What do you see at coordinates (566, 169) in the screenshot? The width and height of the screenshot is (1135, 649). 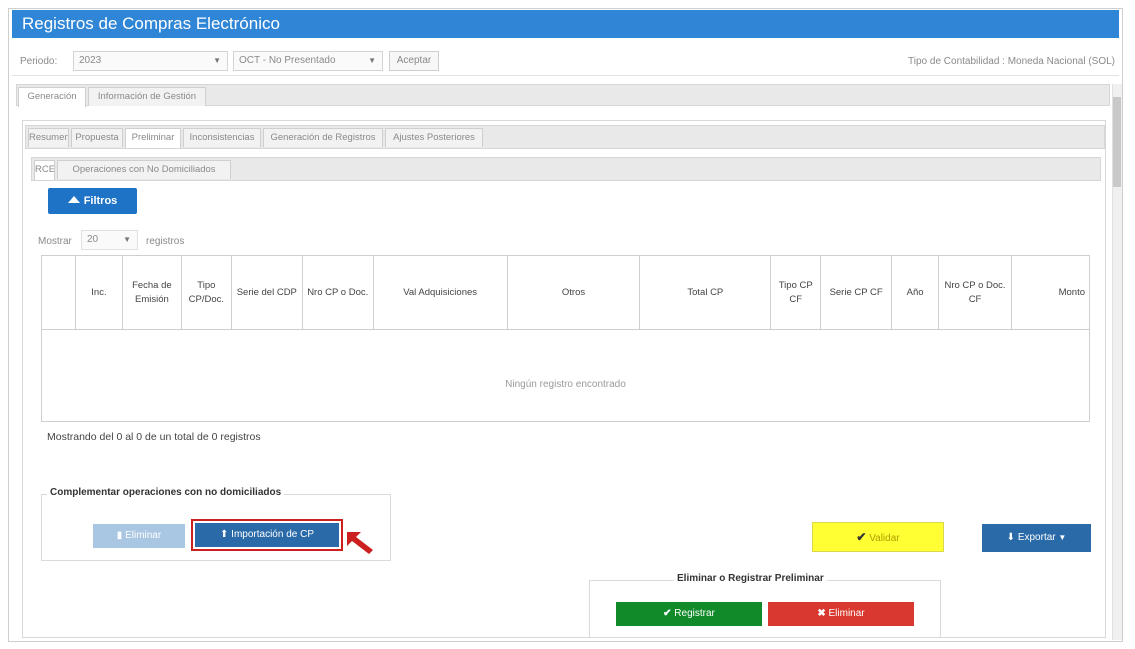 I see `inner-tabbar: RCE Operaciones con No Domiciliados` at bounding box center [566, 169].